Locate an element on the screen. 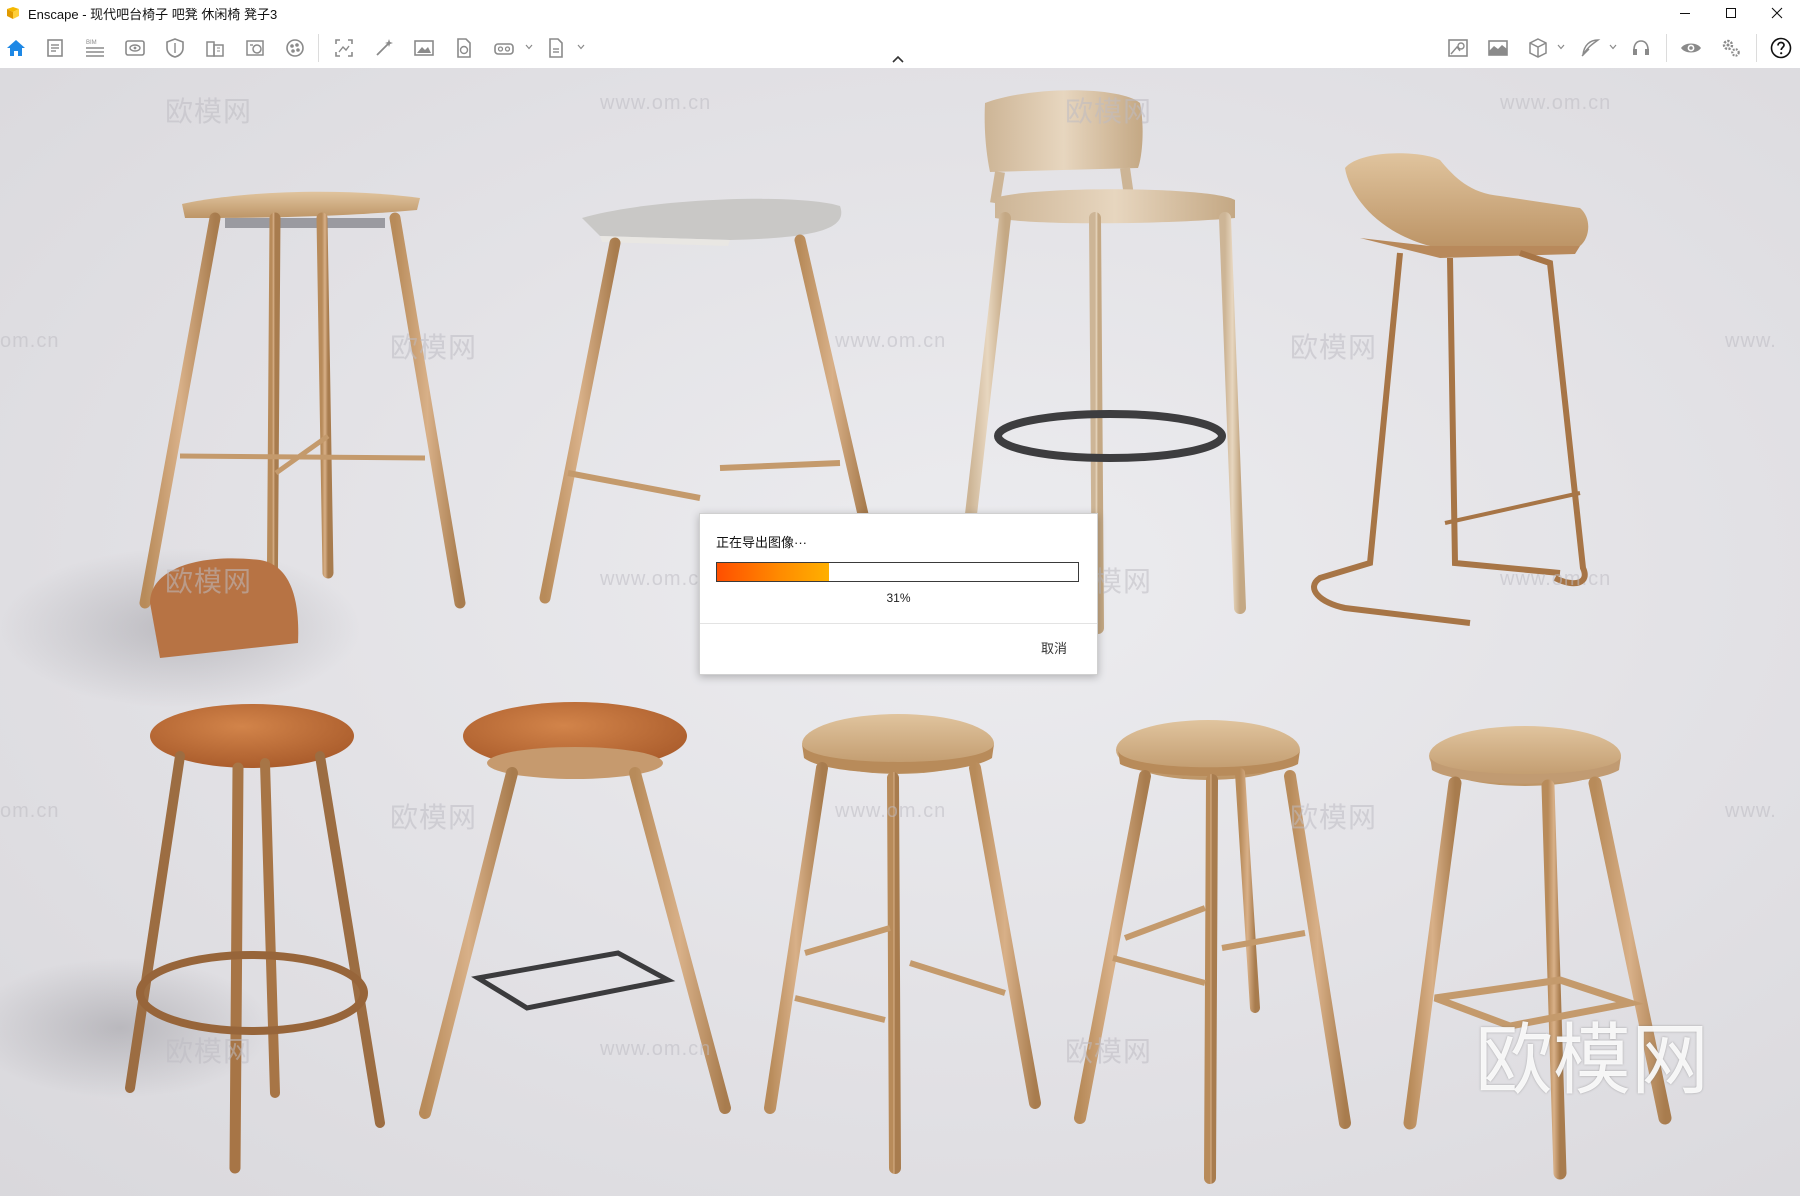 The image size is (1800, 1196). eye-button is located at coordinates (1691, 48).